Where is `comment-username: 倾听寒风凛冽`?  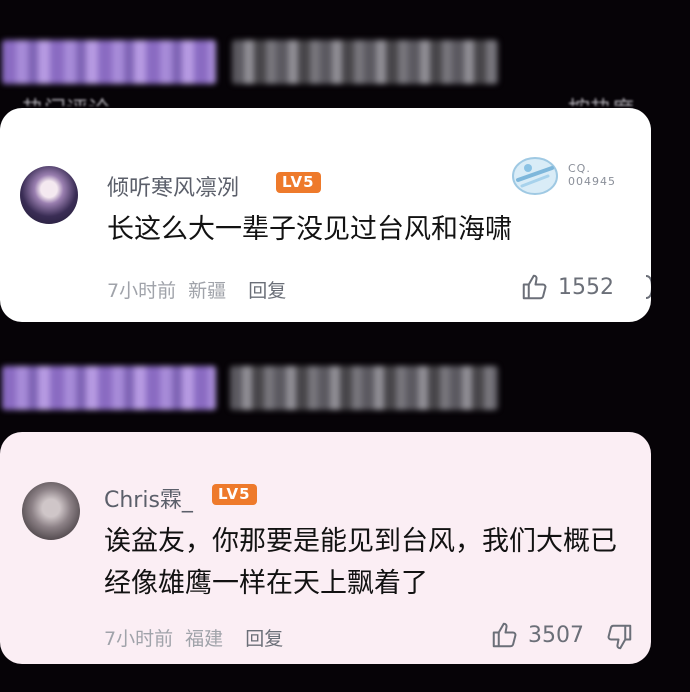
comment-username: 倾听寒风凛冽 is located at coordinates (173, 186).